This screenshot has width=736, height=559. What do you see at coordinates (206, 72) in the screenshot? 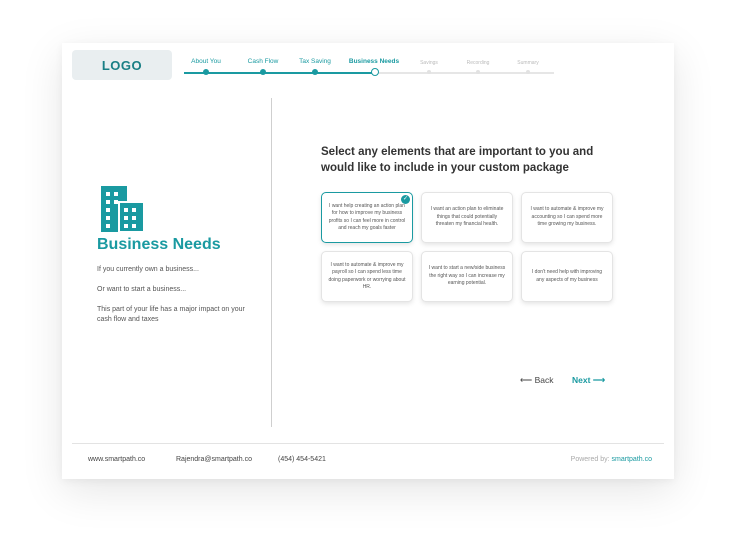
I see `step-dot-about-you` at bounding box center [206, 72].